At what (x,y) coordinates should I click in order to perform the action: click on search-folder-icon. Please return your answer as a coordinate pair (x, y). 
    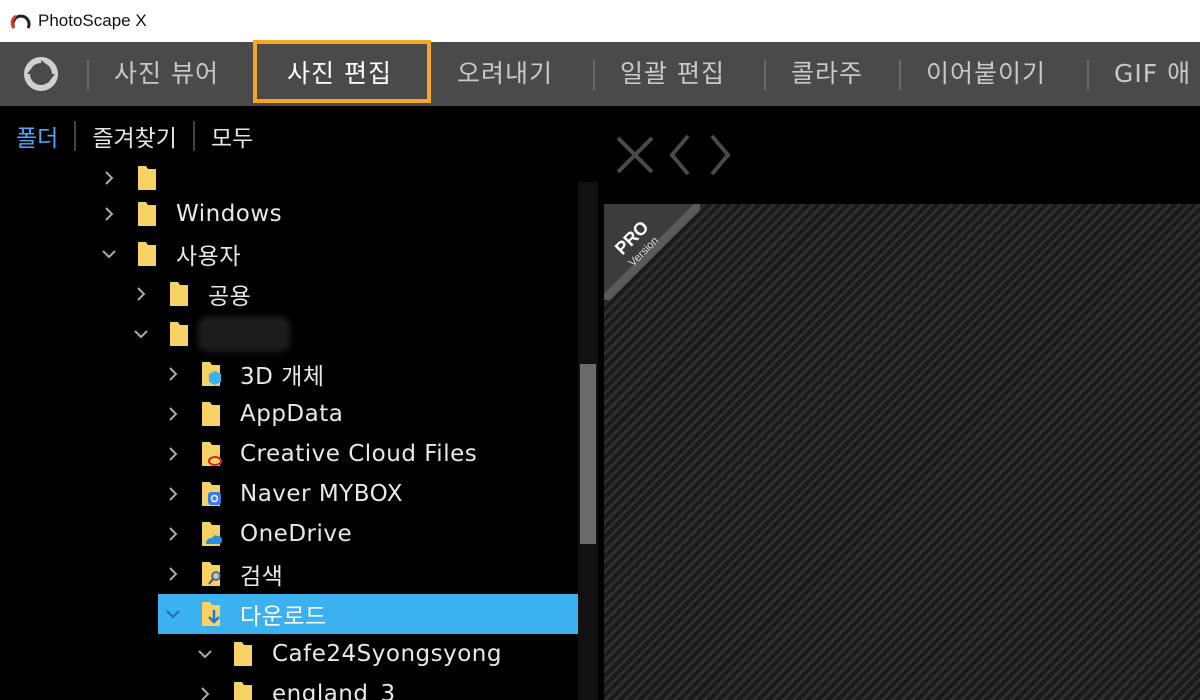
    Looking at the image, I should click on (211, 574).